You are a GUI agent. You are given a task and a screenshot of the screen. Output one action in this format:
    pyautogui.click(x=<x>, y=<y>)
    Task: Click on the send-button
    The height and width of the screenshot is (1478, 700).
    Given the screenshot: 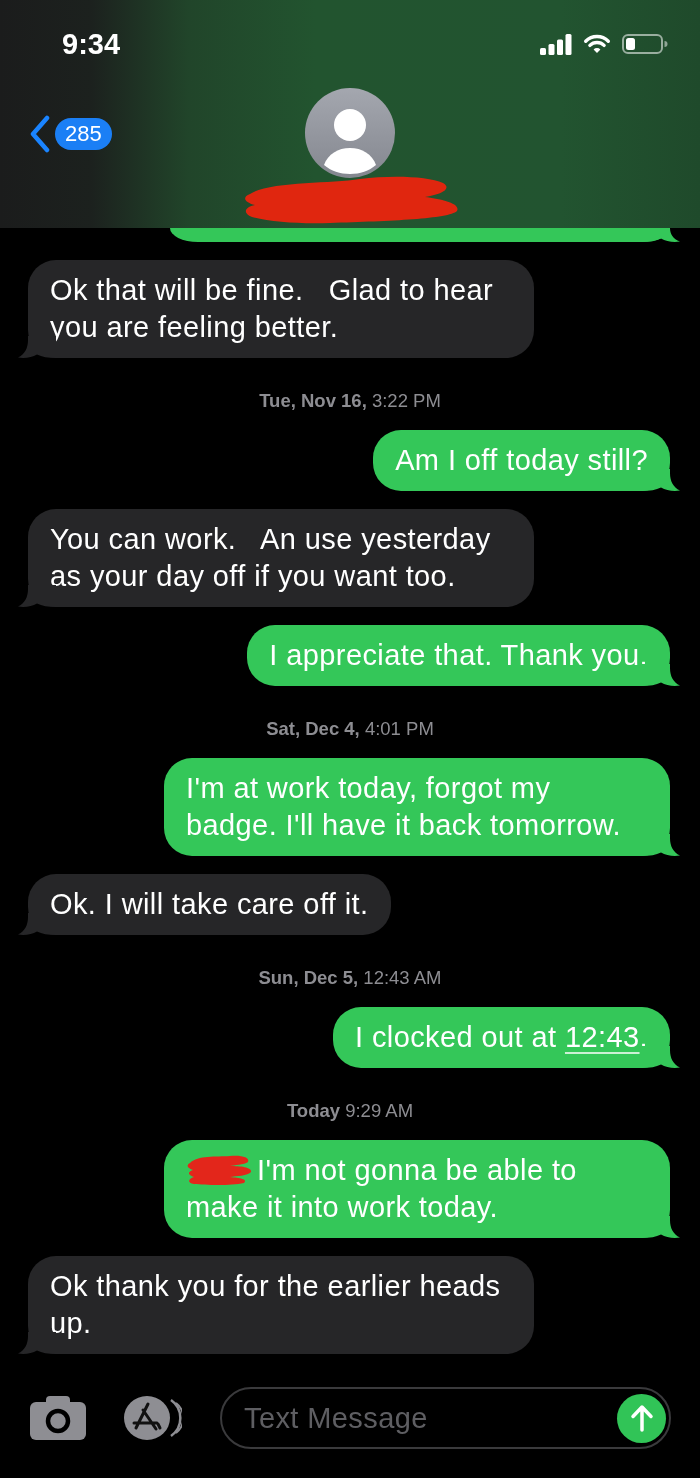 What is the action you would take?
    pyautogui.click(x=641, y=1418)
    